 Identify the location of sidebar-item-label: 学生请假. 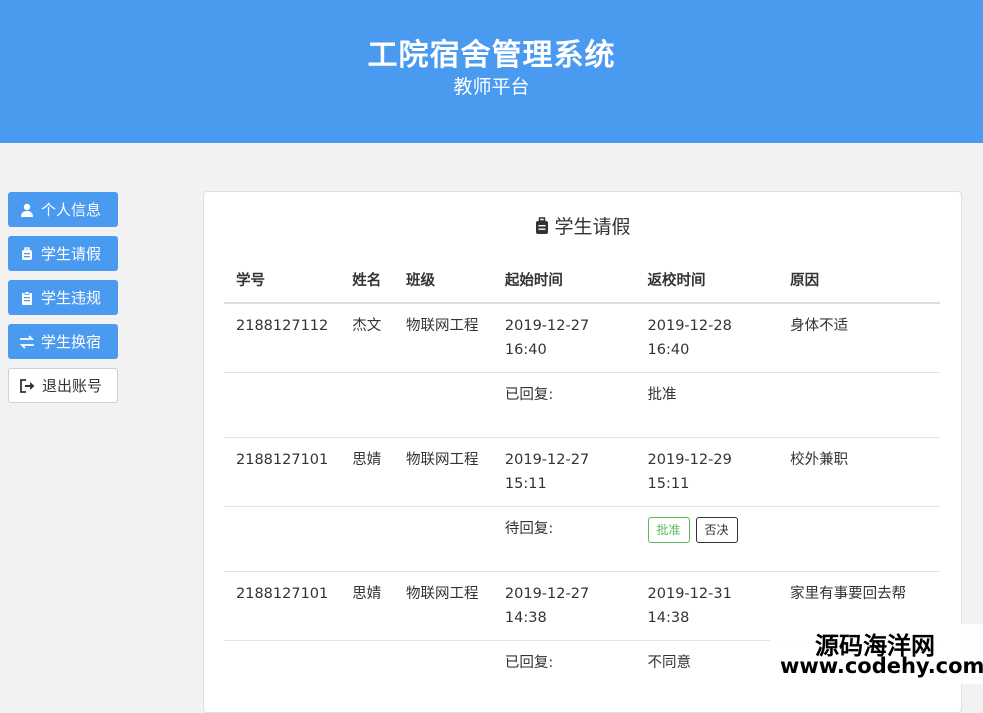
(71, 254).